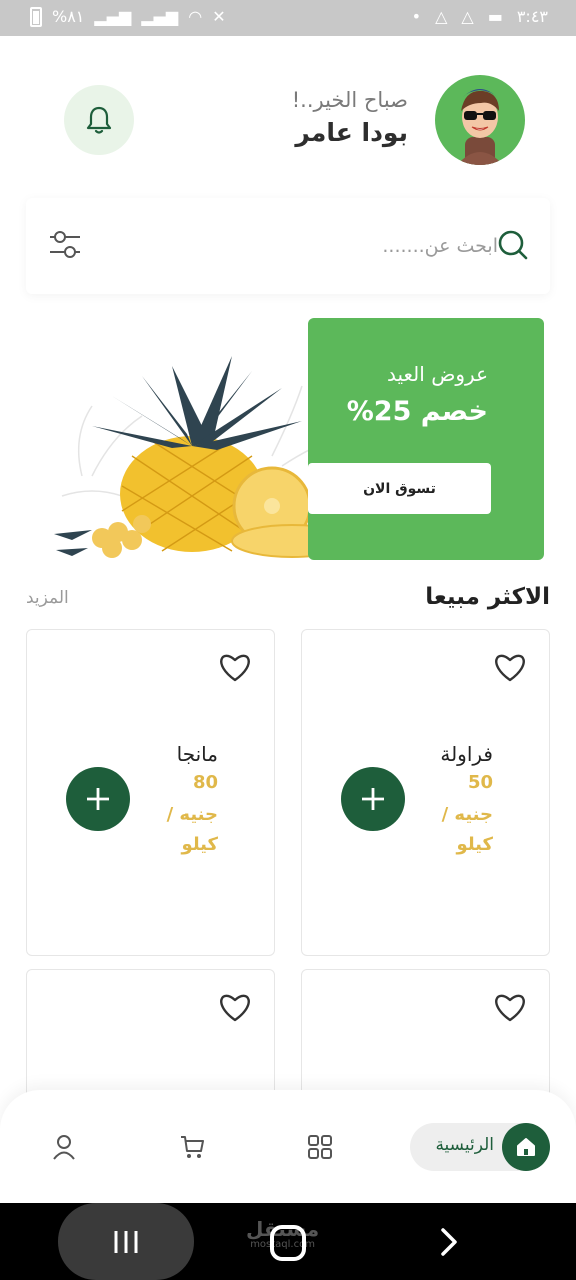 Image resolution: width=576 pixels, height=1280 pixels. I want to click on user-name: بودا عامر, so click(351, 132).